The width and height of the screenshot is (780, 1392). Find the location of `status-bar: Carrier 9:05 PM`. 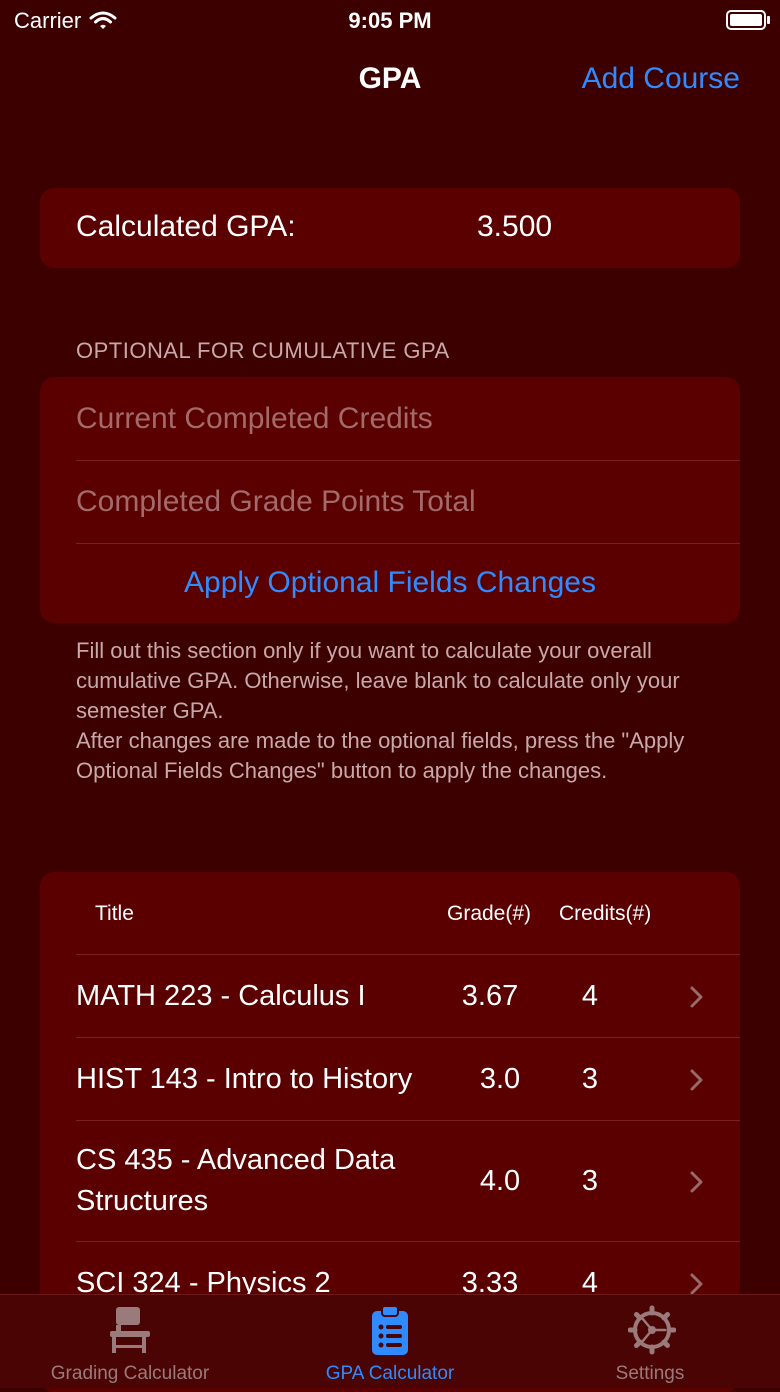

status-bar: Carrier 9:05 PM is located at coordinates (390, 20).